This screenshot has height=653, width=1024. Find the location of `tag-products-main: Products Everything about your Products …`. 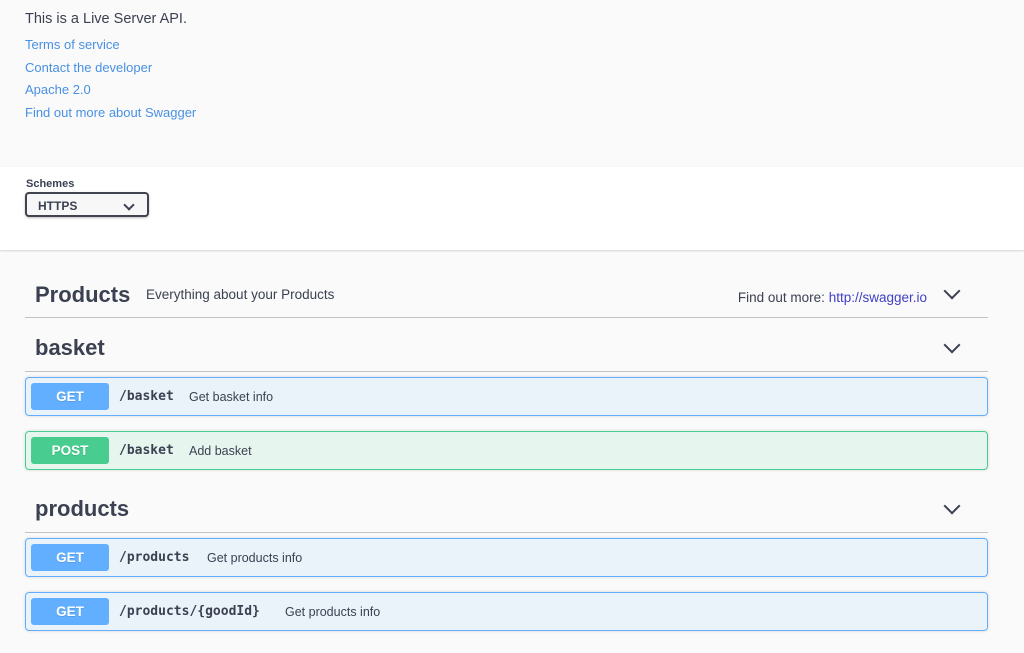

tag-products-main: Products Everything about your Products … is located at coordinates (506, 294).